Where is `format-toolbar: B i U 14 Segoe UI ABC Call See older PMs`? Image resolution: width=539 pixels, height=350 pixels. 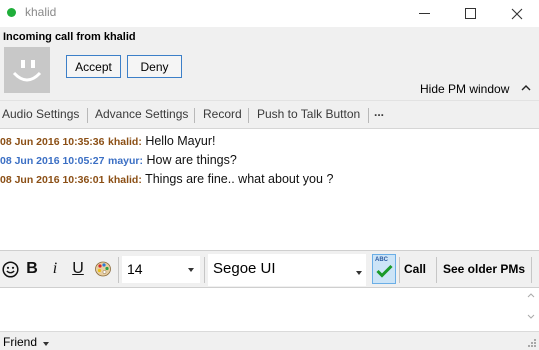 format-toolbar: B i U 14 Segoe UI ABC Call See older PMs is located at coordinates (269, 269).